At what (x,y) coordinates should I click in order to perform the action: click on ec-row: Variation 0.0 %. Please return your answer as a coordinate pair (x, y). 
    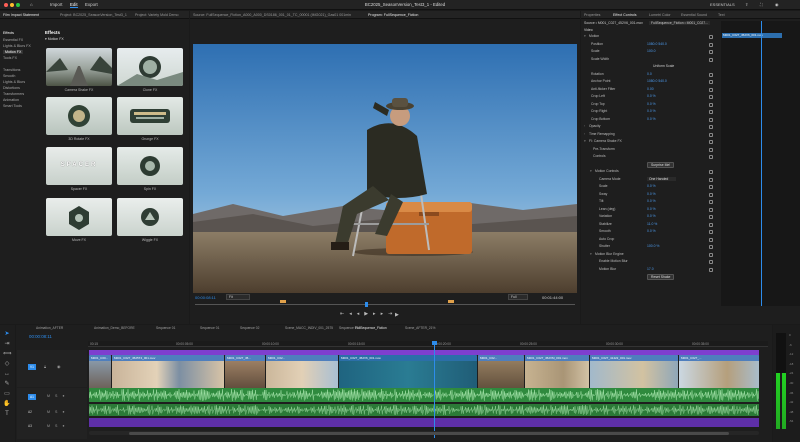
    Looking at the image, I should click on (689, 217).